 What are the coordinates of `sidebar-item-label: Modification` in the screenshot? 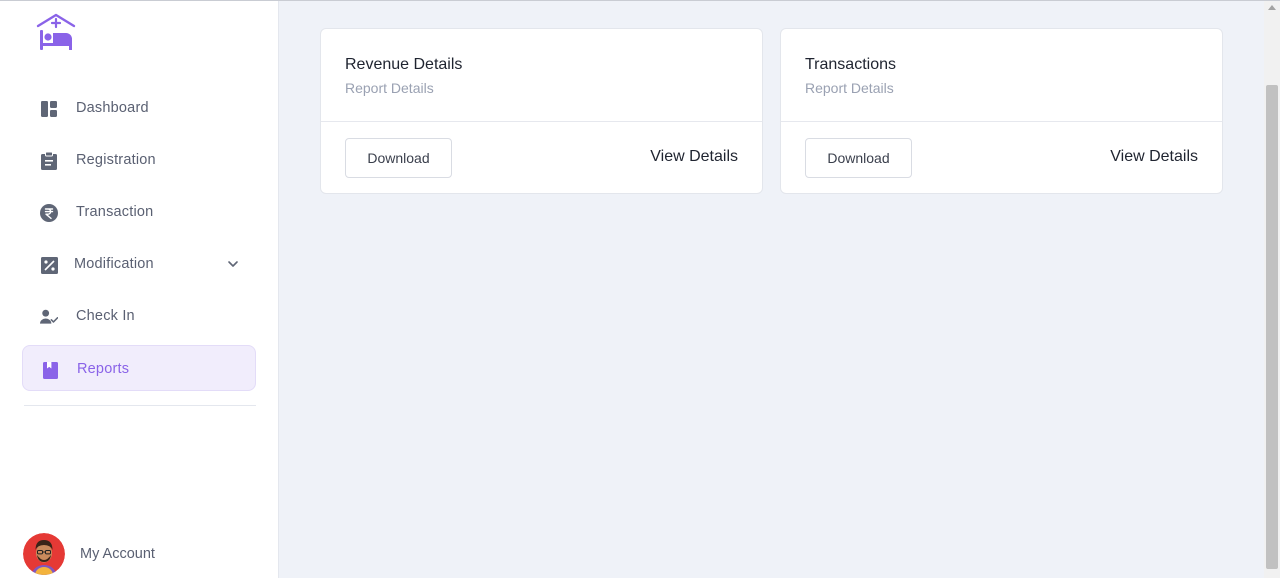 It's located at (114, 264).